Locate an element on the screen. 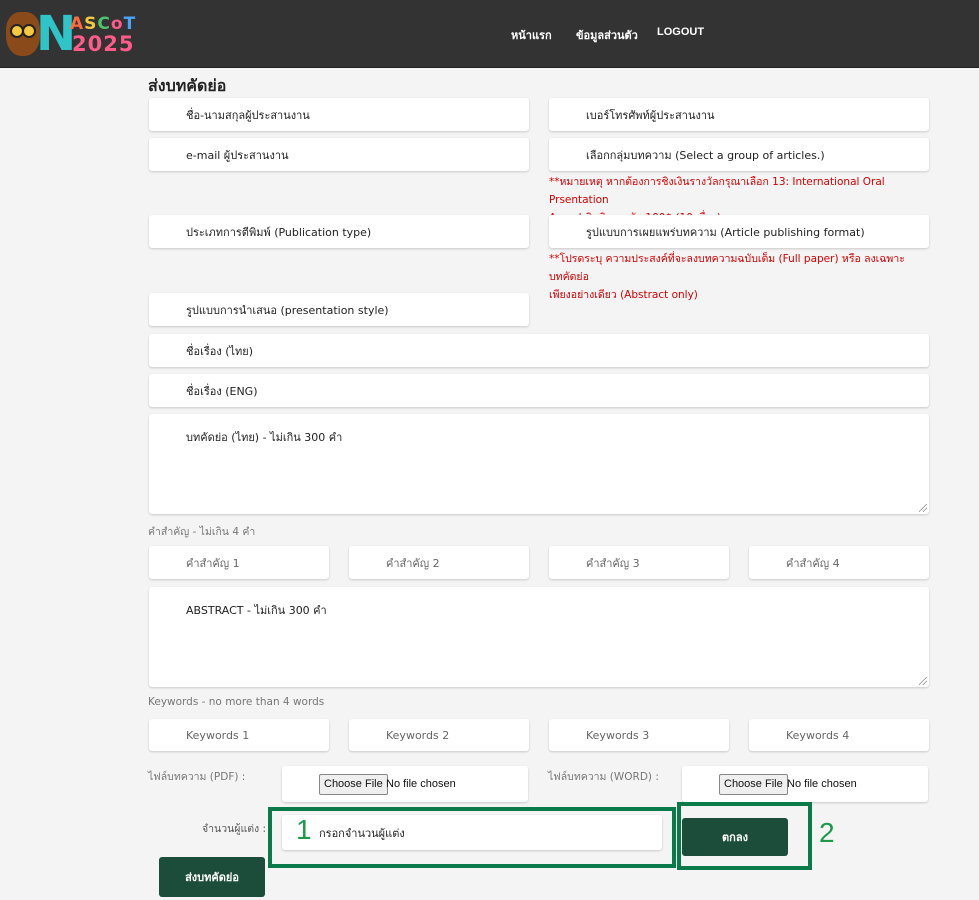  keyword-thai-2-input: คำสำคัญ 2 is located at coordinates (439, 562).